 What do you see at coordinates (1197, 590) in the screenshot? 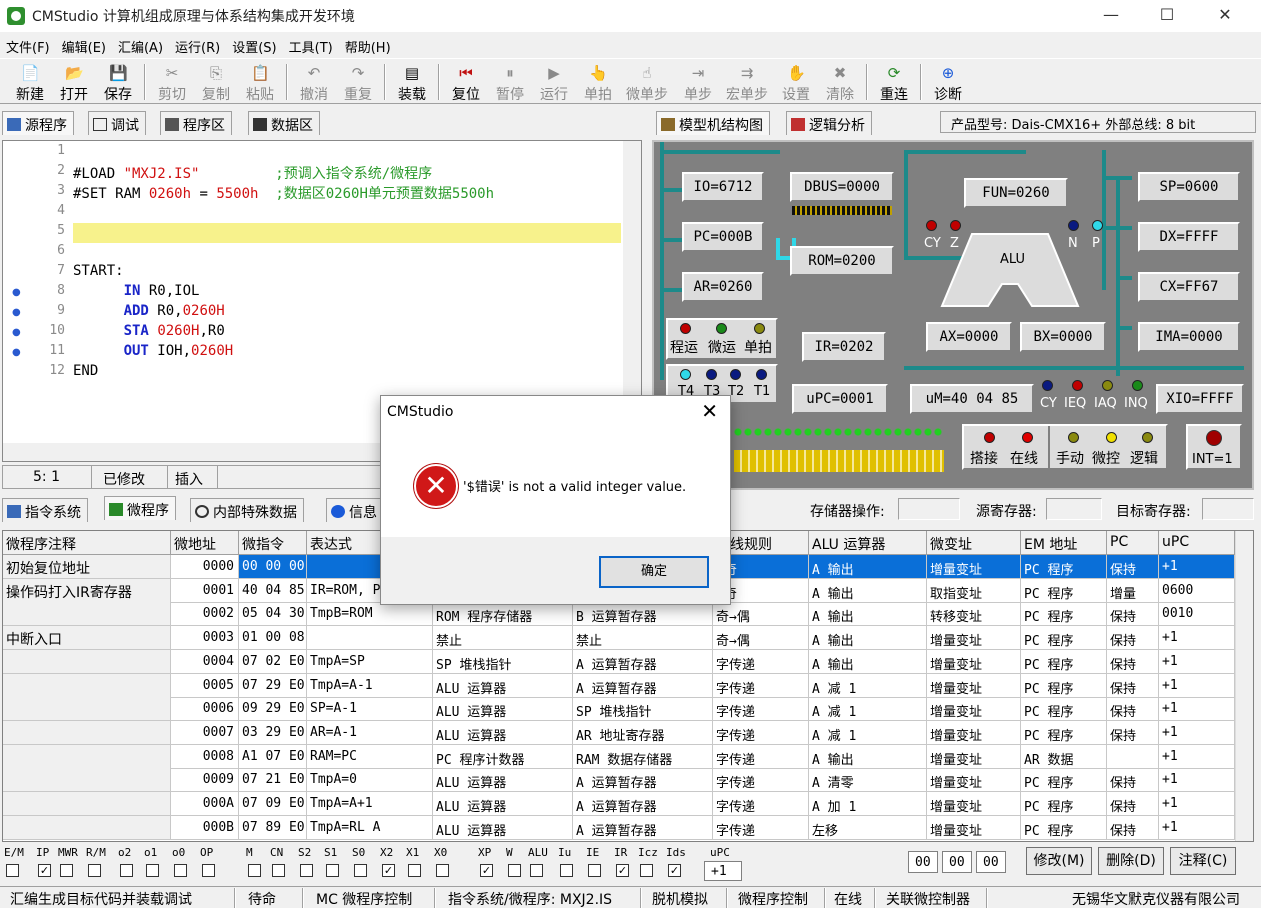
I see `table-cell: 0600` at bounding box center [1197, 590].